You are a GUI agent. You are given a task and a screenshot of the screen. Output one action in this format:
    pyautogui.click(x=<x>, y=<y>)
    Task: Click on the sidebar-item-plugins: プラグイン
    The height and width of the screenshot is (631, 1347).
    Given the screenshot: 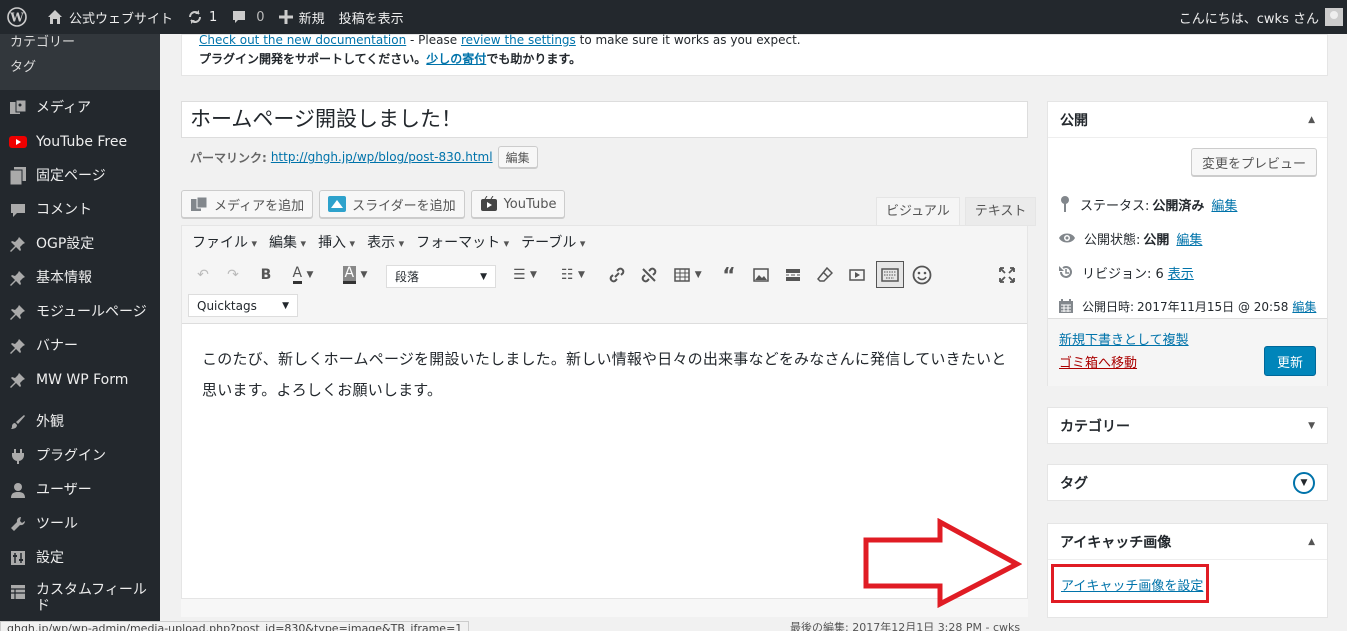 What is the action you would take?
    pyautogui.click(x=80, y=457)
    